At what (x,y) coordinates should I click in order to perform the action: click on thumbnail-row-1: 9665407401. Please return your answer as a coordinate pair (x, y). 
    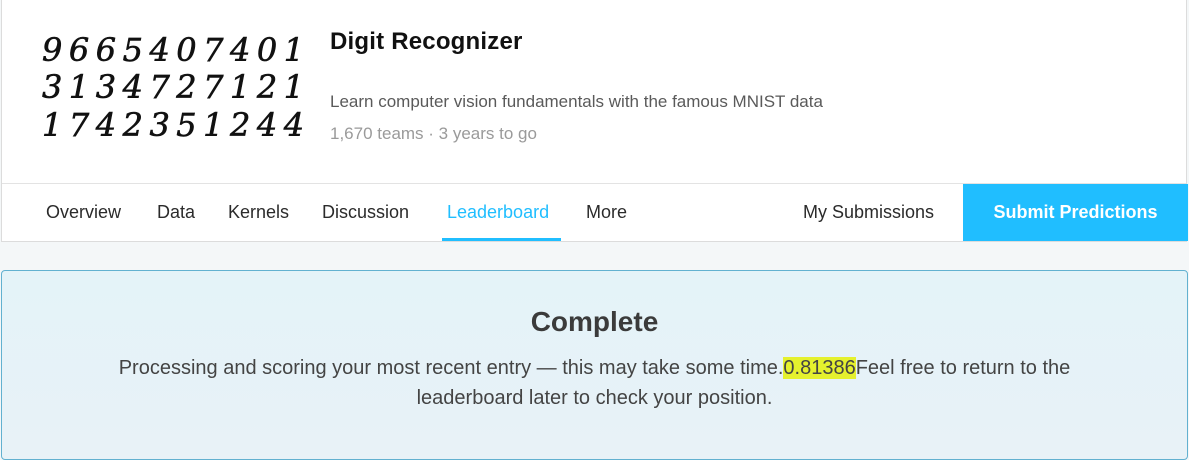
    Looking at the image, I should click on (172, 50).